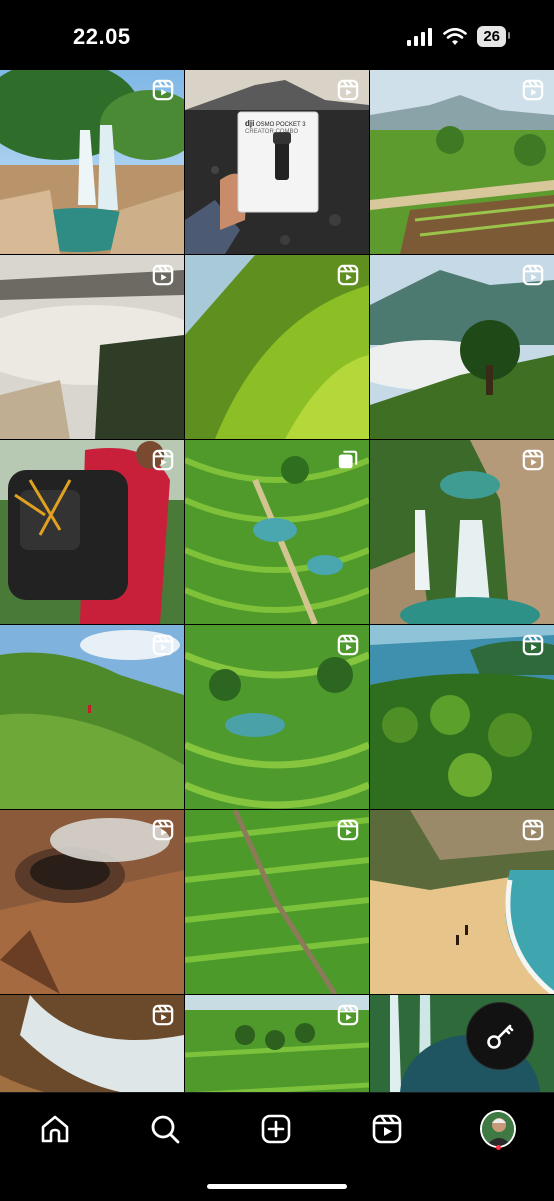 This screenshot has height=1201, width=554. Describe the element at coordinates (277, 532) in the screenshot. I see `grid-post-rice-terraces` at that location.